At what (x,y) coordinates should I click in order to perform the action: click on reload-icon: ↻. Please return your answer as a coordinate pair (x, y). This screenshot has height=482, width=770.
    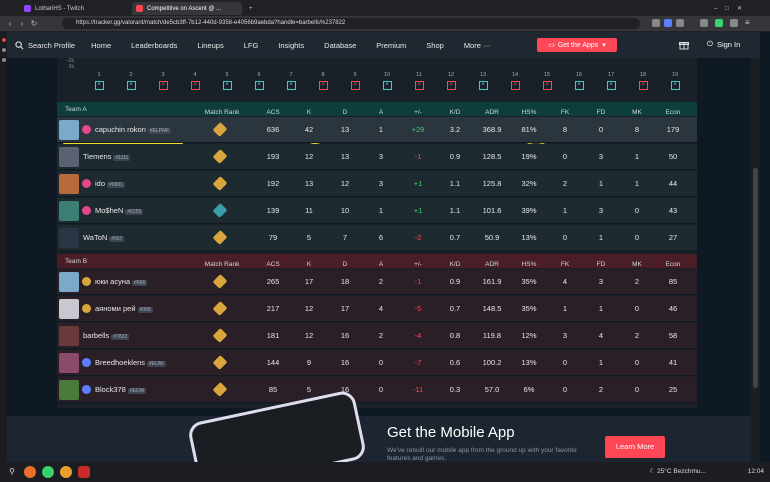
    Looking at the image, I should click on (34, 23).